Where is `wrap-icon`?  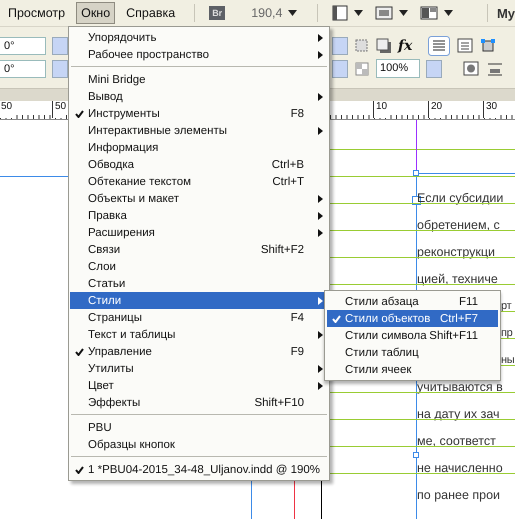 wrap-icon is located at coordinates (471, 68).